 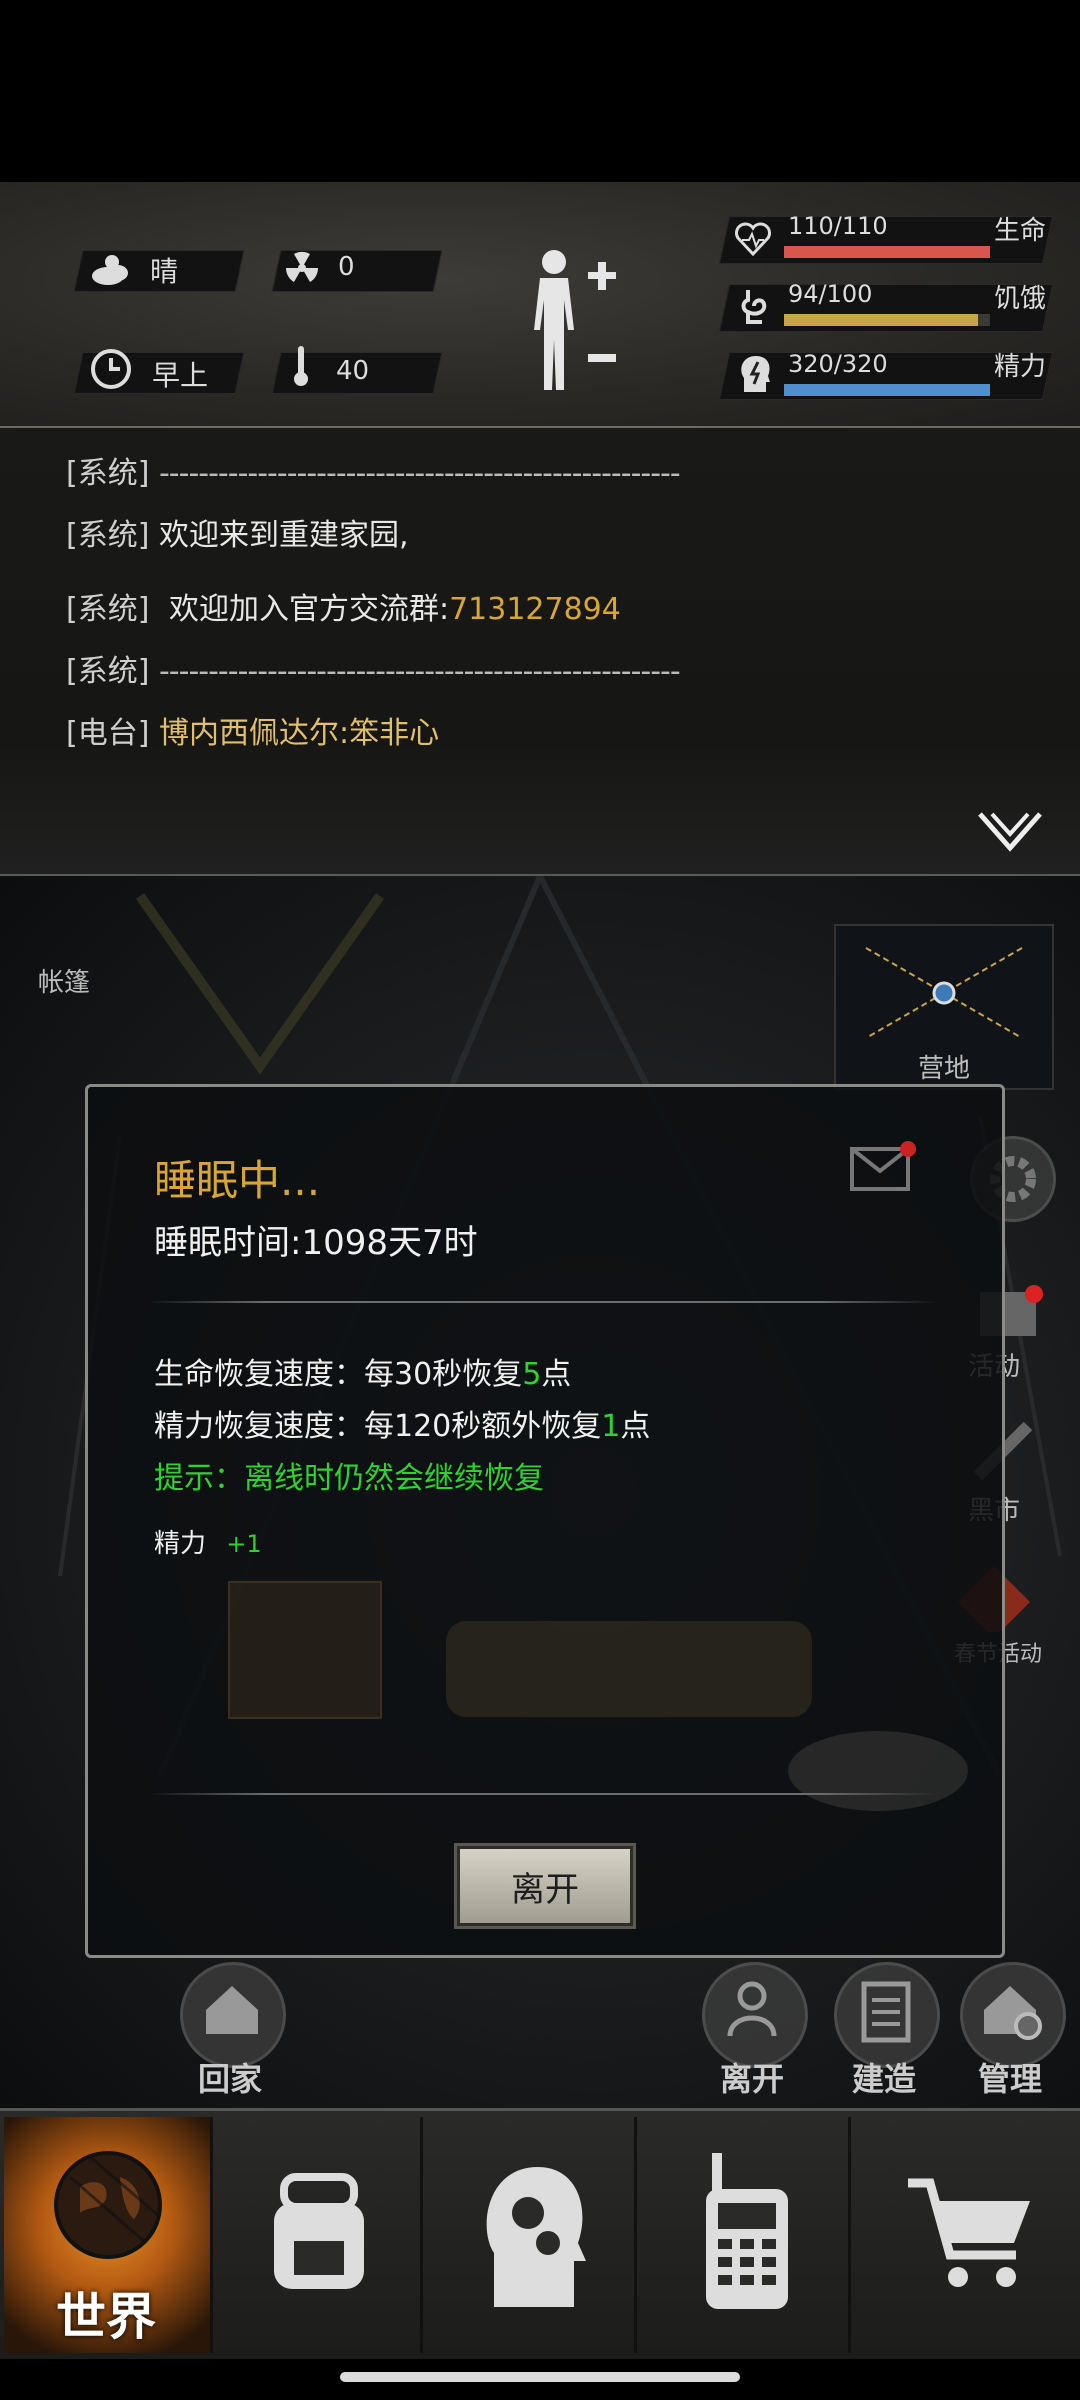 I want to click on leave-action-button: 离开, so click(x=757, y=2032).